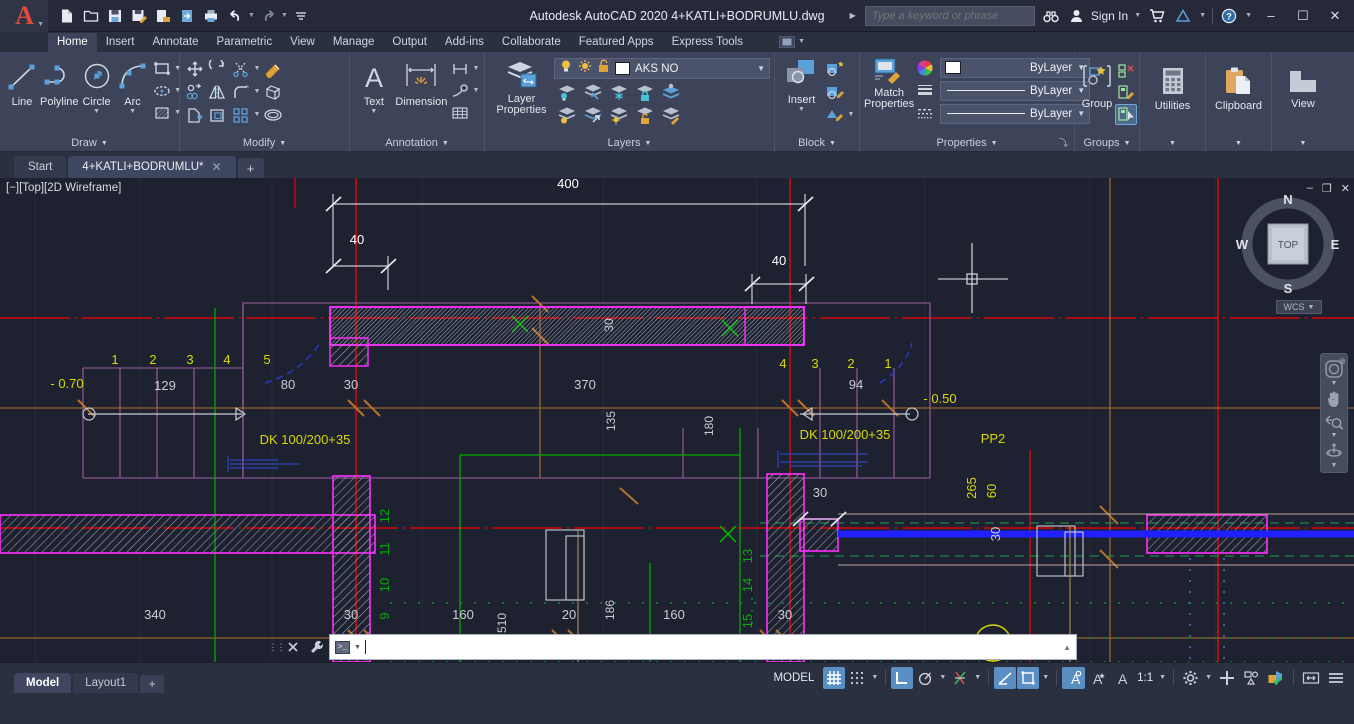 This screenshot has height=724, width=1354. What do you see at coordinates (1238, 87) in the screenshot?
I see `clipboard-button: Clipboard` at bounding box center [1238, 87].